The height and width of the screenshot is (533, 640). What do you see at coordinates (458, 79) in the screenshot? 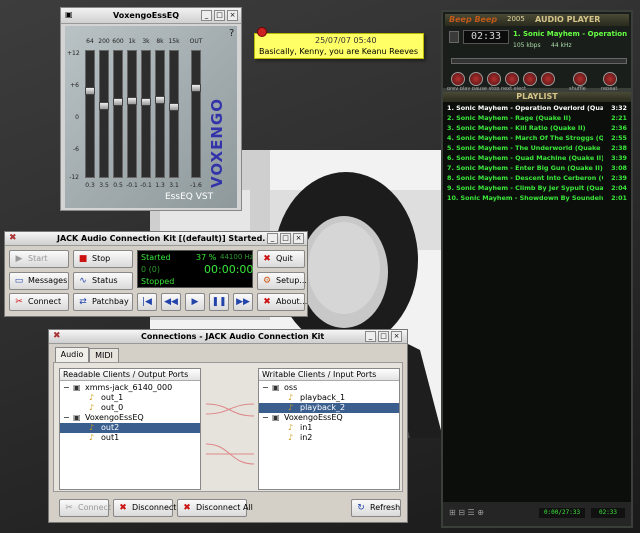
I see `prev-button` at bounding box center [458, 79].